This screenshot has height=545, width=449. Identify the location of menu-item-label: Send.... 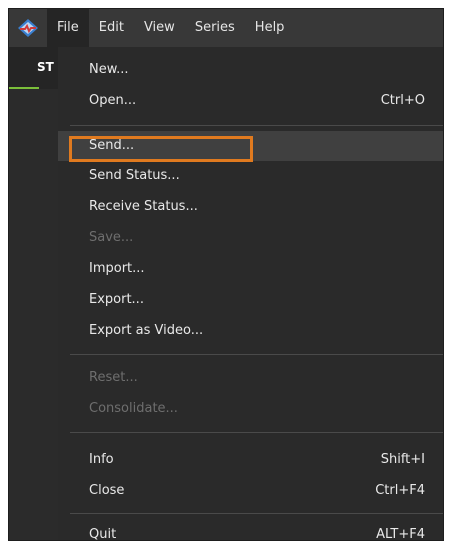
(112, 145).